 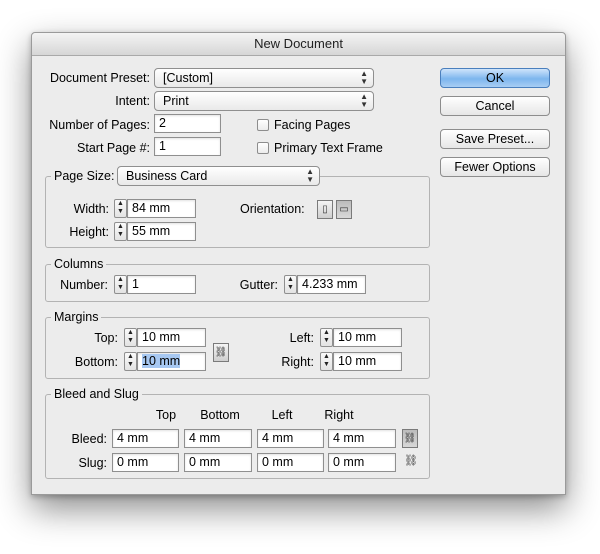 What do you see at coordinates (272, 209) in the screenshot?
I see `orientation-label: Orientation:` at bounding box center [272, 209].